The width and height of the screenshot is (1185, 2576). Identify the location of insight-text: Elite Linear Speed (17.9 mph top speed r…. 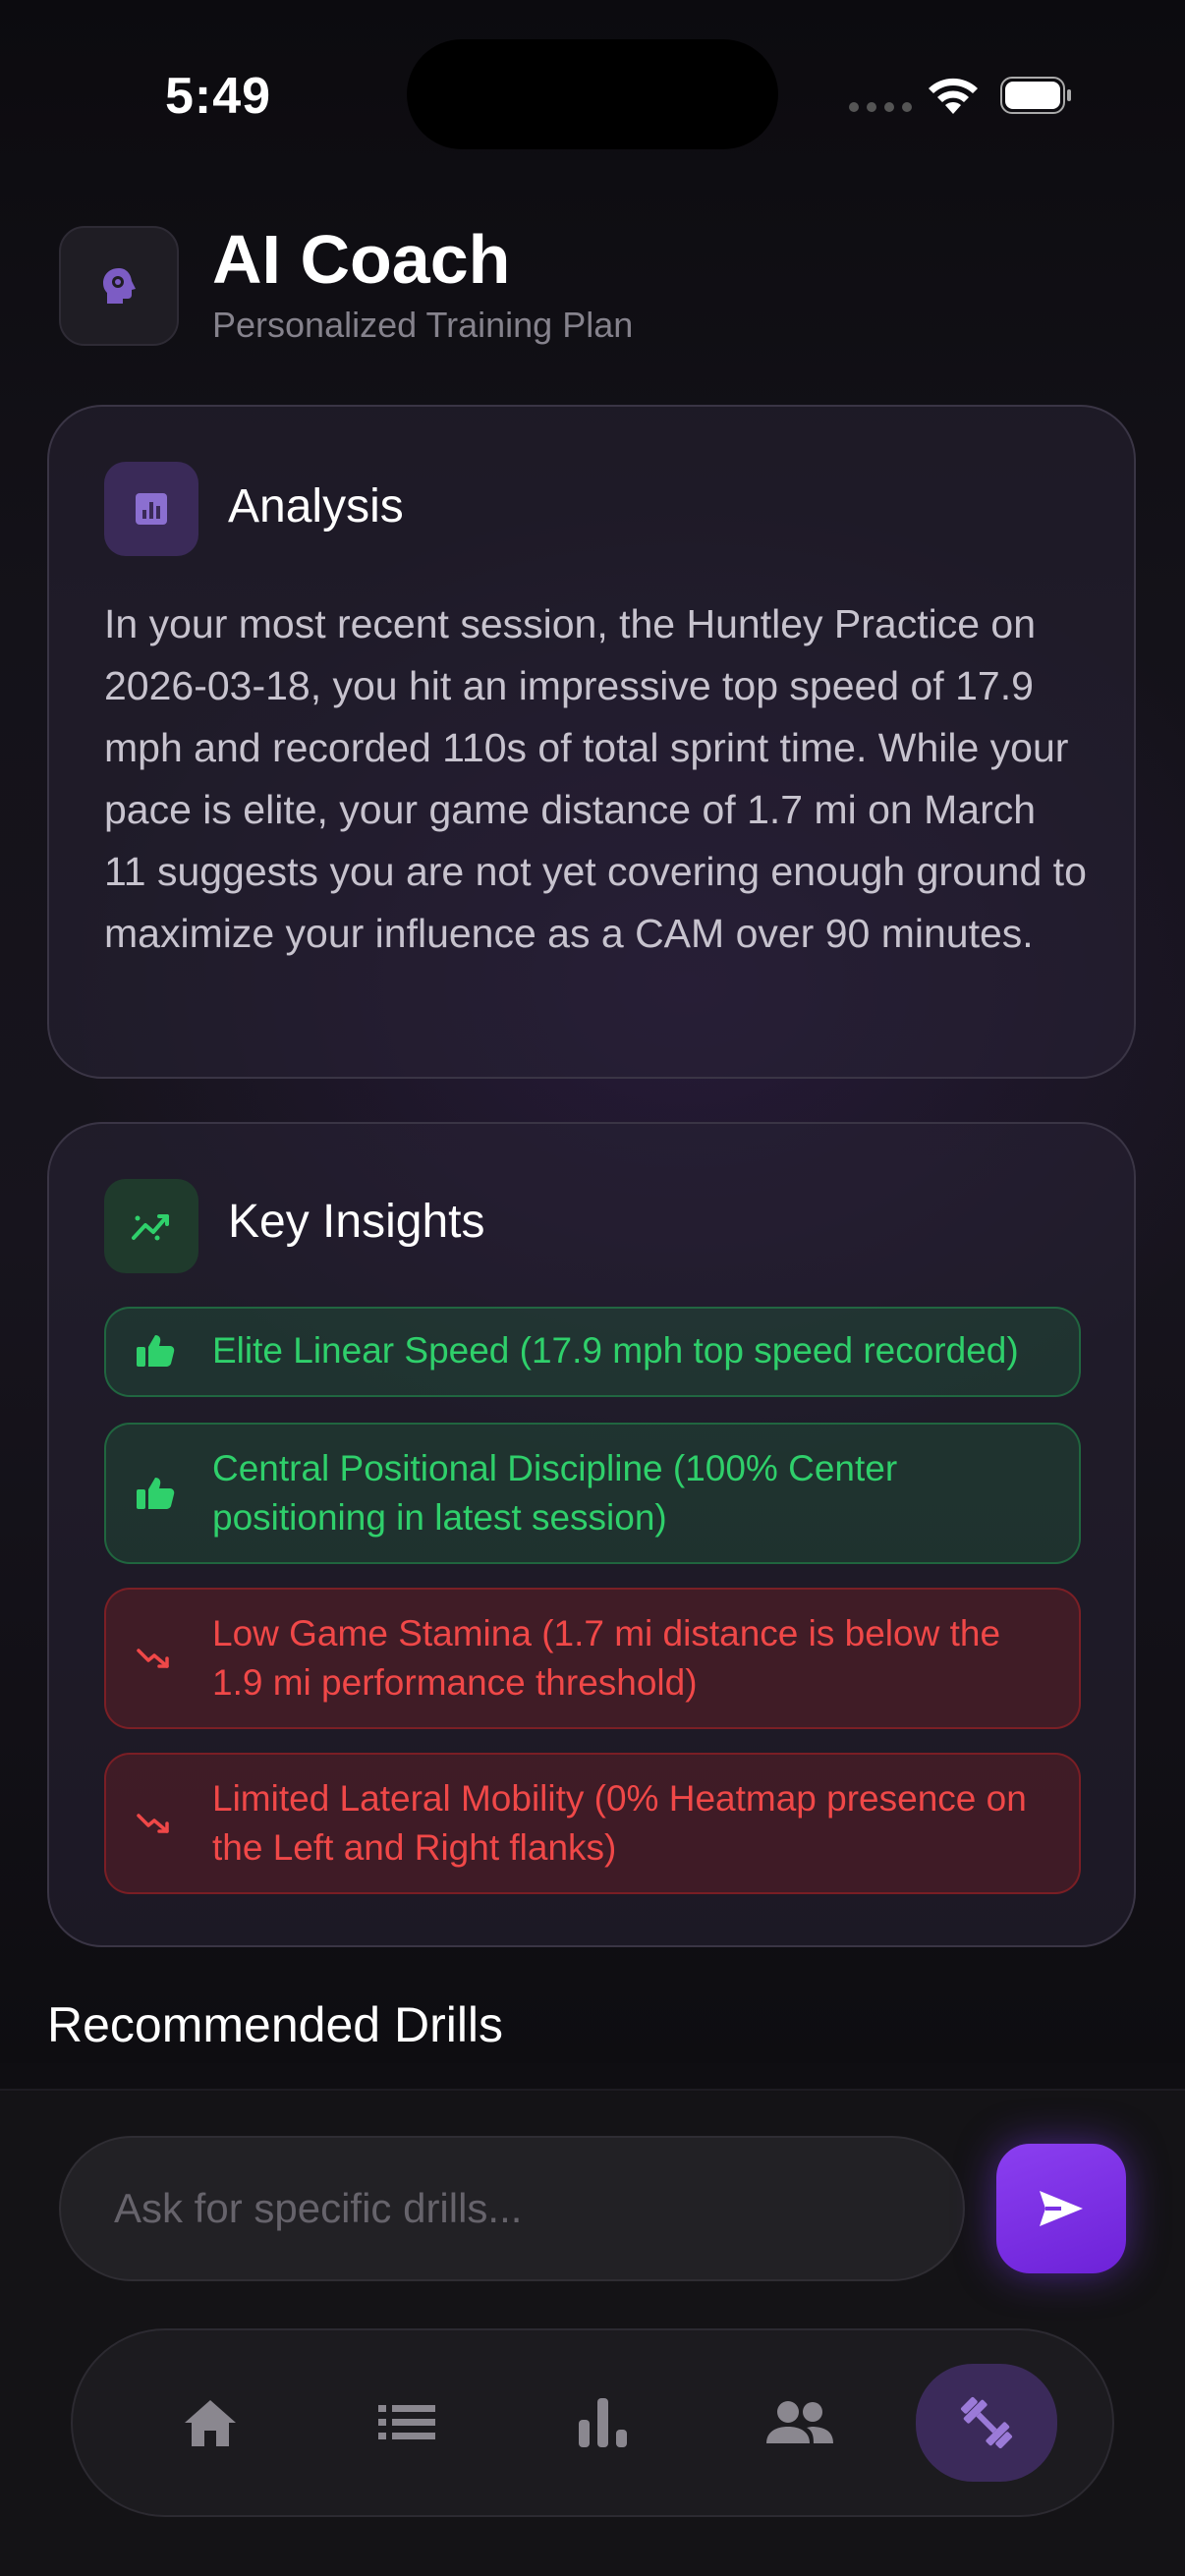
(616, 1350).